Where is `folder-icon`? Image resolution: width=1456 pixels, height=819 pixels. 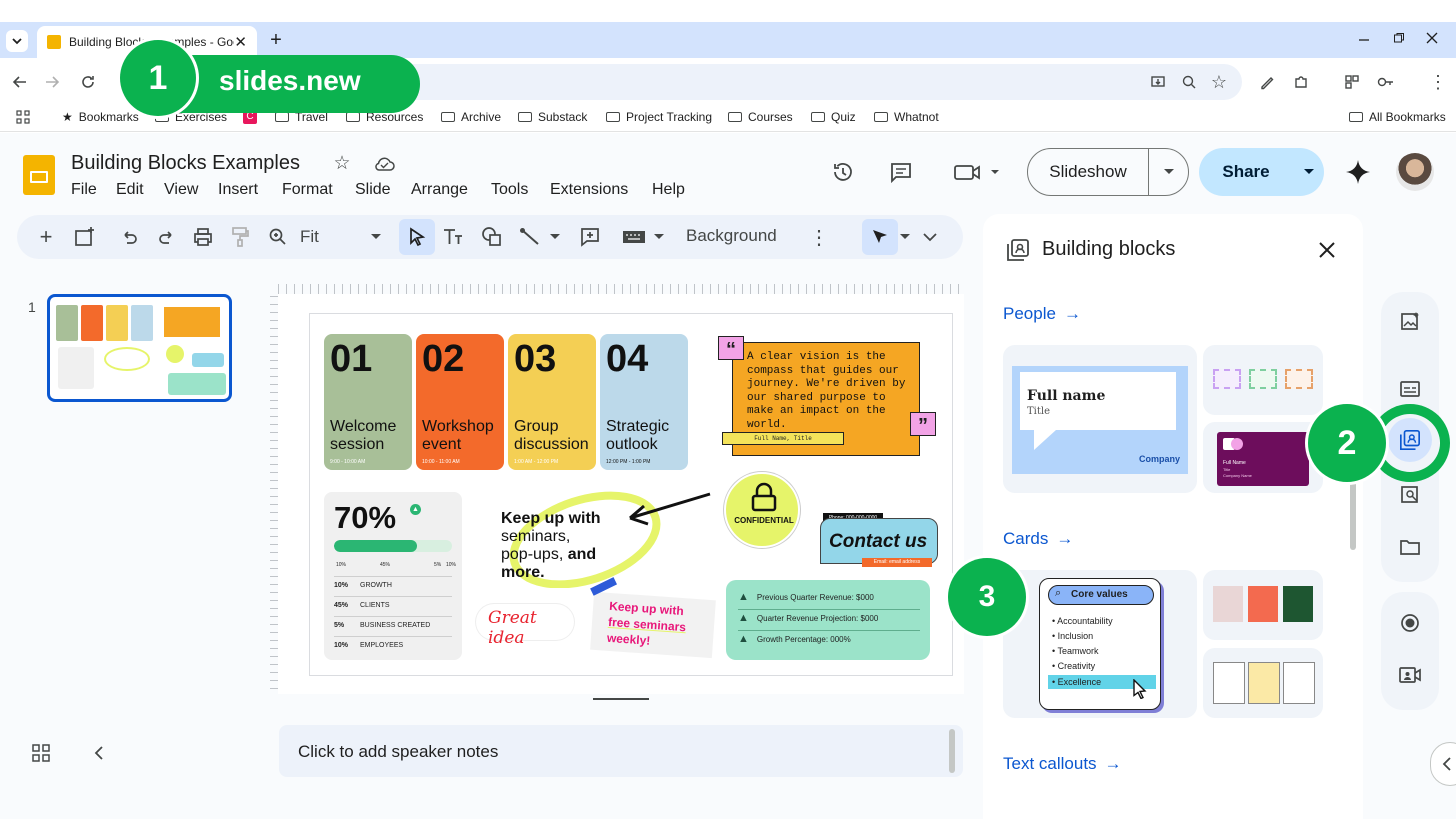 folder-icon is located at coordinates (1410, 547).